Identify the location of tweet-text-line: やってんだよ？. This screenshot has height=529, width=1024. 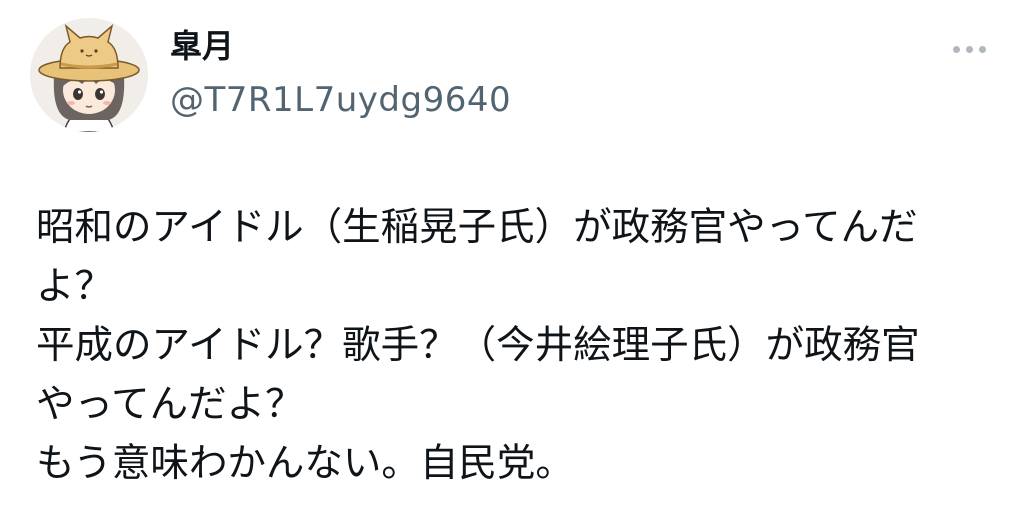
(170, 404).